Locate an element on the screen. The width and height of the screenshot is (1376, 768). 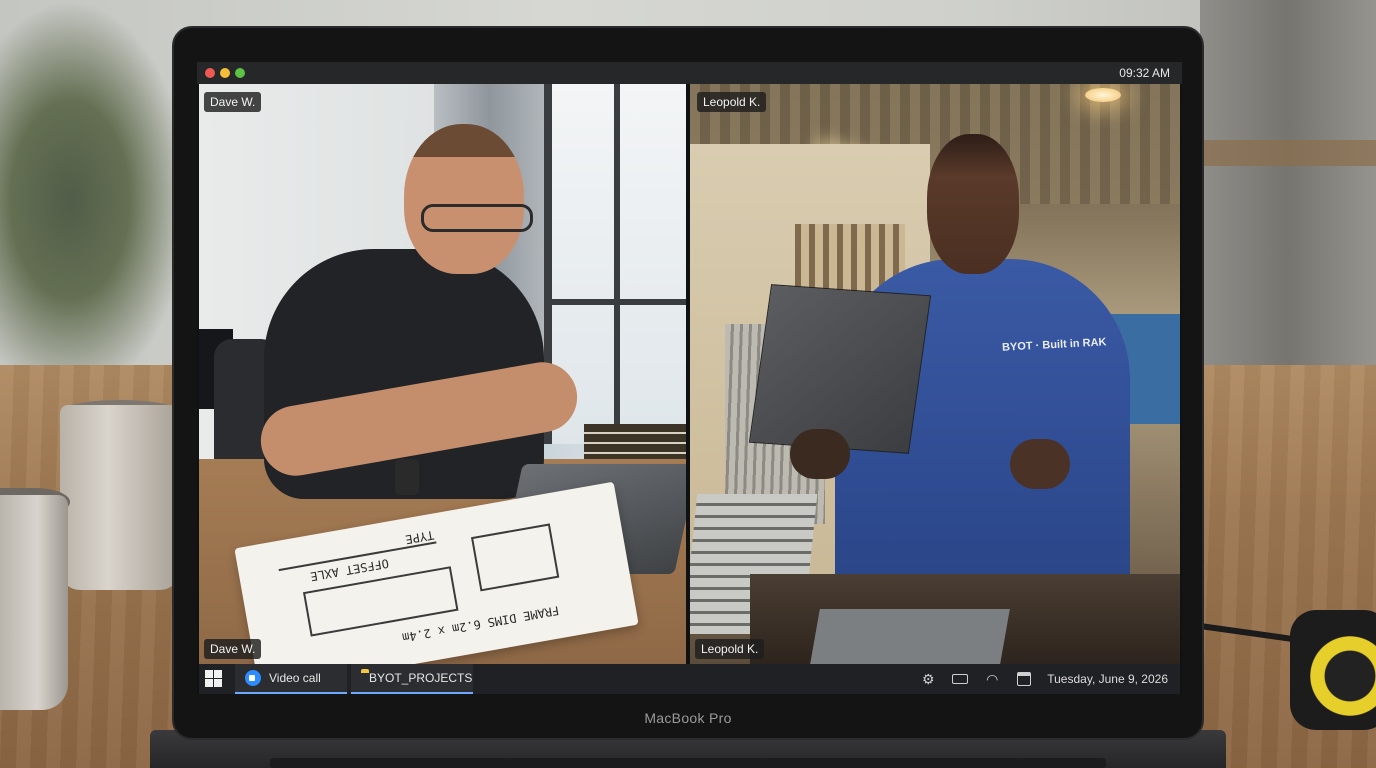
tray-date: Tuesday, June 9, 2026 is located at coordinates (1107, 679).